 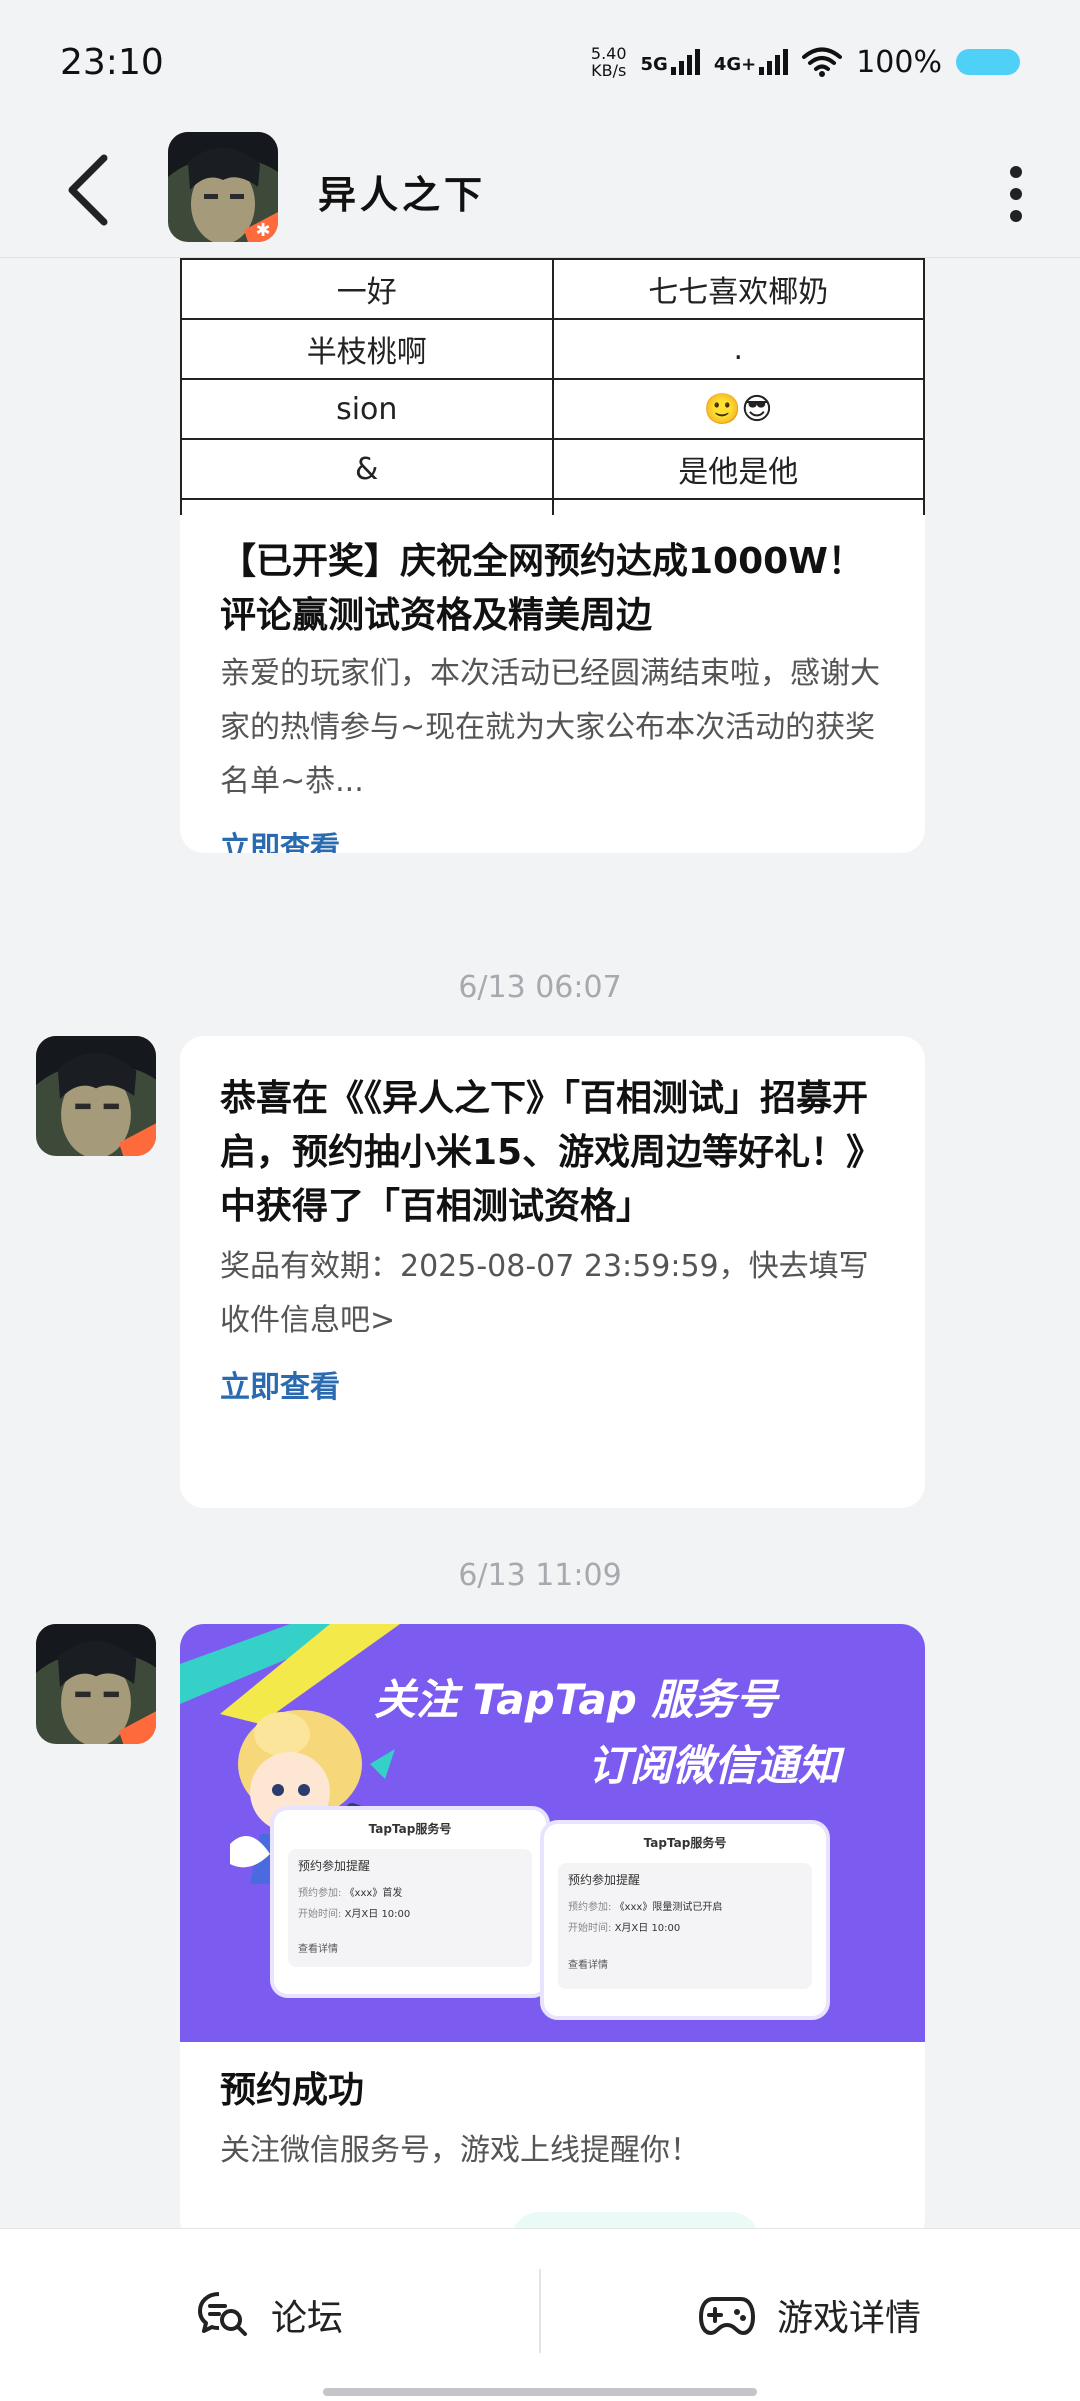 I want to click on wifi-icon, so click(x=822, y=62).